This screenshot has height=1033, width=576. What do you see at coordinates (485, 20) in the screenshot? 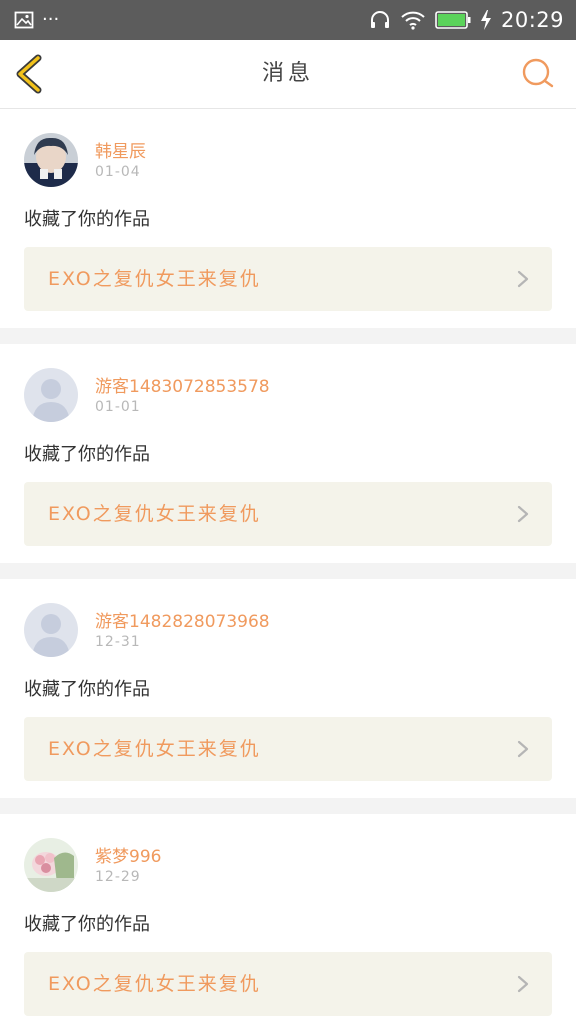
I see `charging-icon` at bounding box center [485, 20].